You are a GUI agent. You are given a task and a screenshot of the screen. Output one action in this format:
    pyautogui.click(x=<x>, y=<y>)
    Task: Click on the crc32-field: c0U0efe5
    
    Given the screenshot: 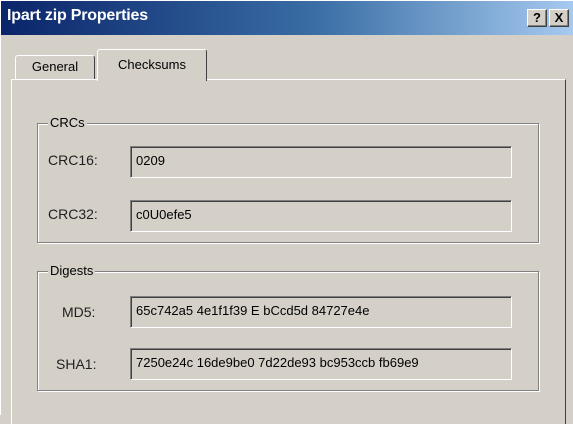 What is the action you would take?
    pyautogui.click(x=321, y=216)
    